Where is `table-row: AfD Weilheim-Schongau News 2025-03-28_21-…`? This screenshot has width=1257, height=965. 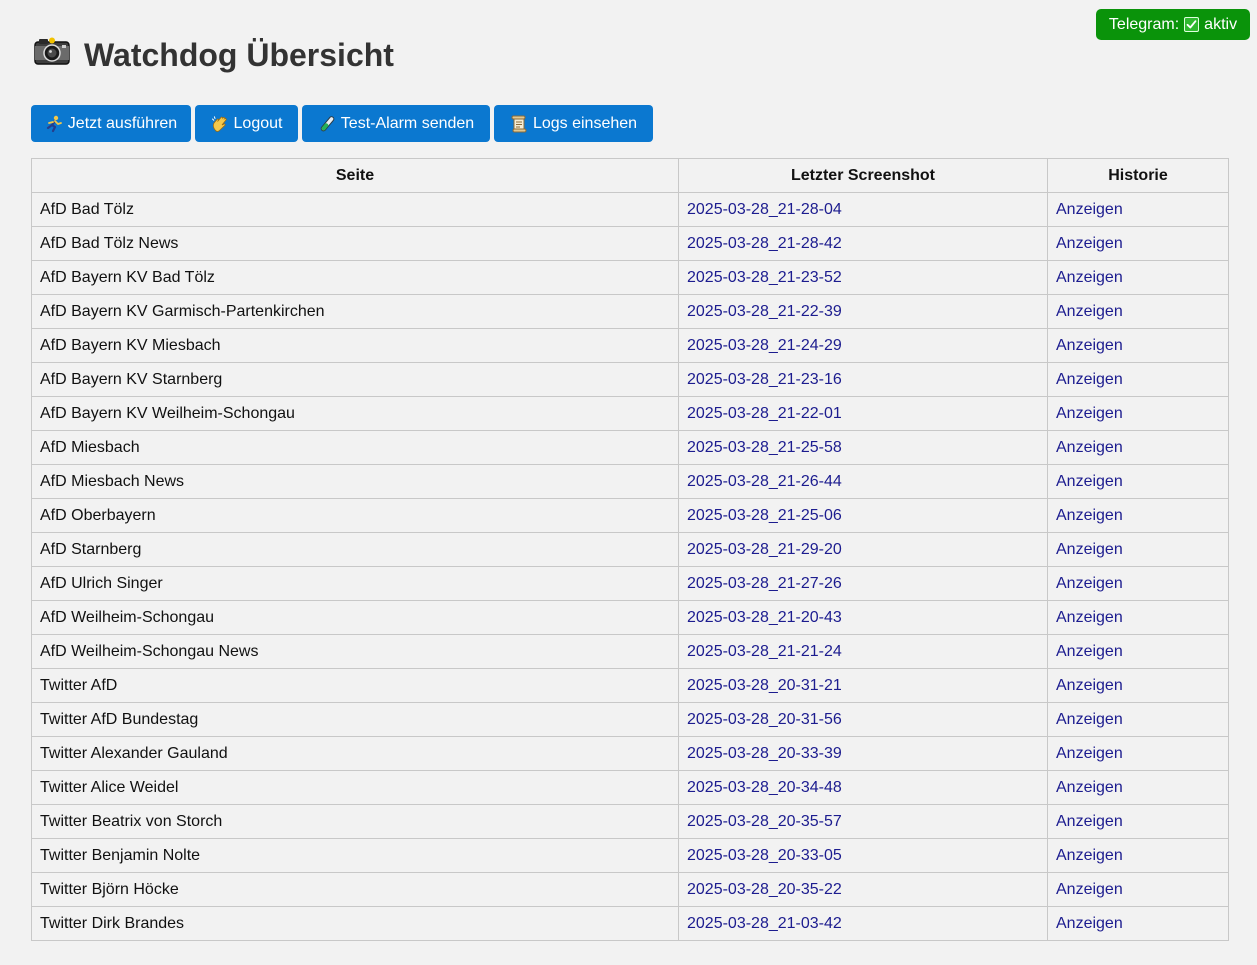 table-row: AfD Weilheim-Schongau News 2025-03-28_21-… is located at coordinates (630, 651).